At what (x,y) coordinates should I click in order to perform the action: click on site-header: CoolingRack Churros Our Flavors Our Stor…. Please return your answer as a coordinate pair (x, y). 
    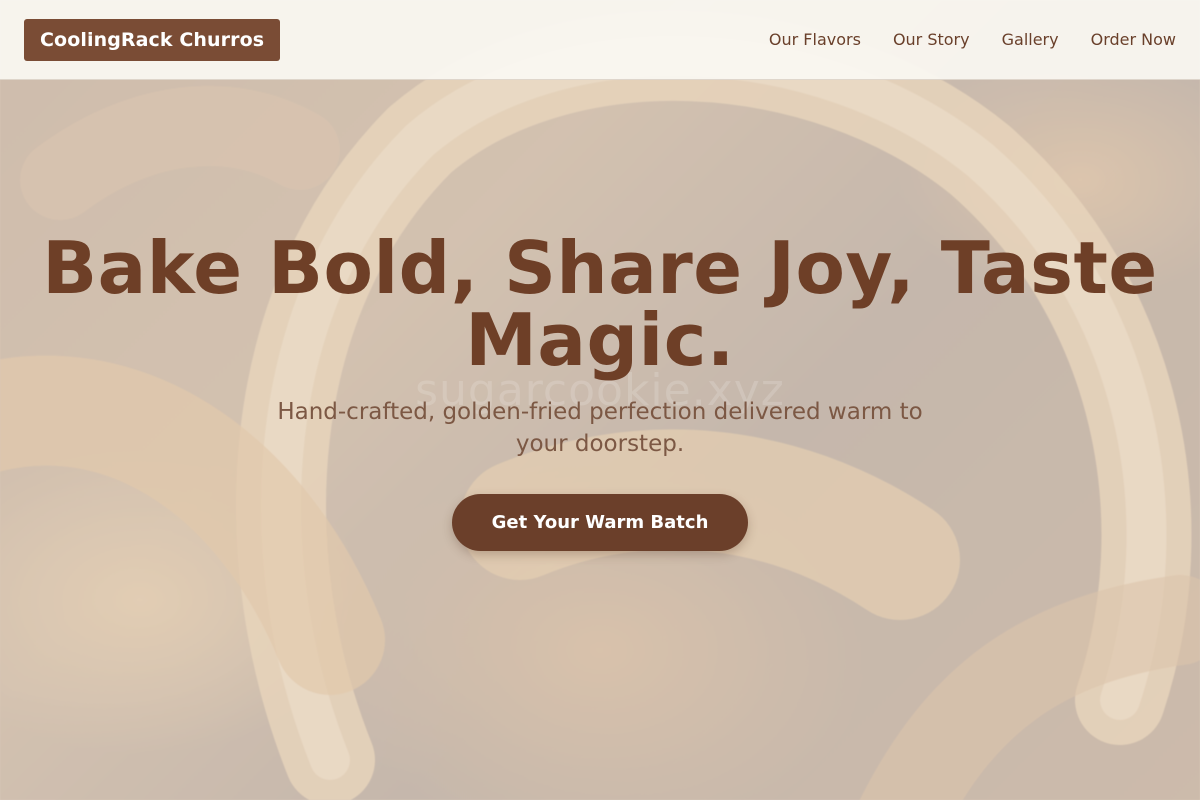
    Looking at the image, I should click on (600, 40).